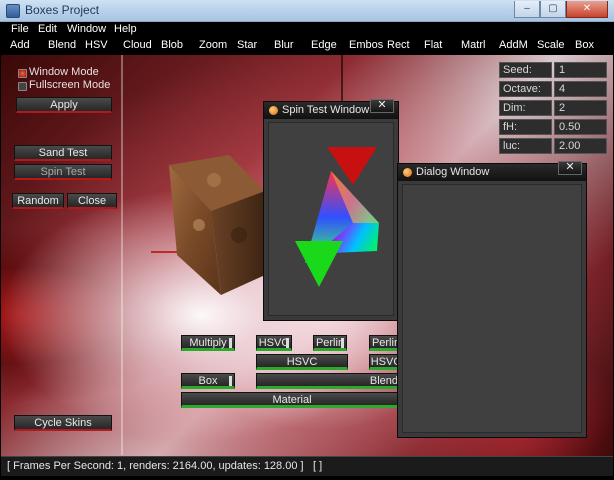 The height and width of the screenshot is (480, 614). Describe the element at coordinates (553, 9) in the screenshot. I see `maximize-button: ▢` at that location.